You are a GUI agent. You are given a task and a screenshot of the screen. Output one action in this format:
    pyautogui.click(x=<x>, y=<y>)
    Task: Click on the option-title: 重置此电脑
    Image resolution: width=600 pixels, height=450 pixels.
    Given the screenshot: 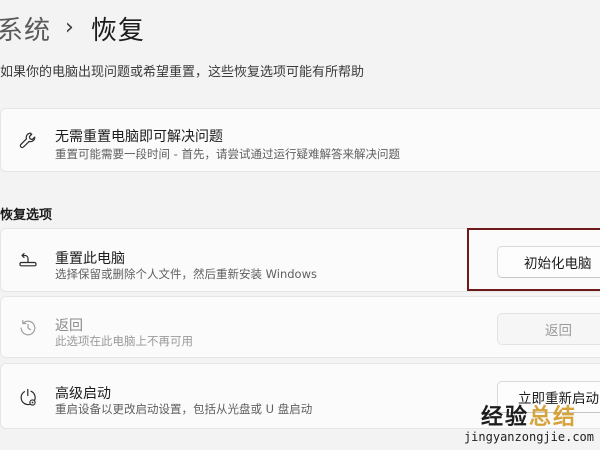 What is the action you would take?
    pyautogui.click(x=90, y=259)
    